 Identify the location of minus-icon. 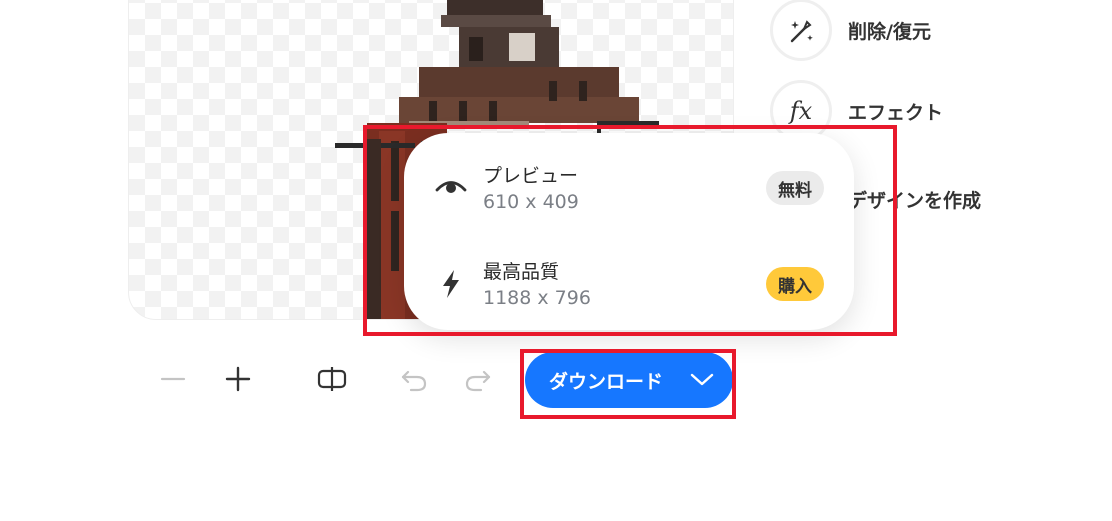
(173, 379).